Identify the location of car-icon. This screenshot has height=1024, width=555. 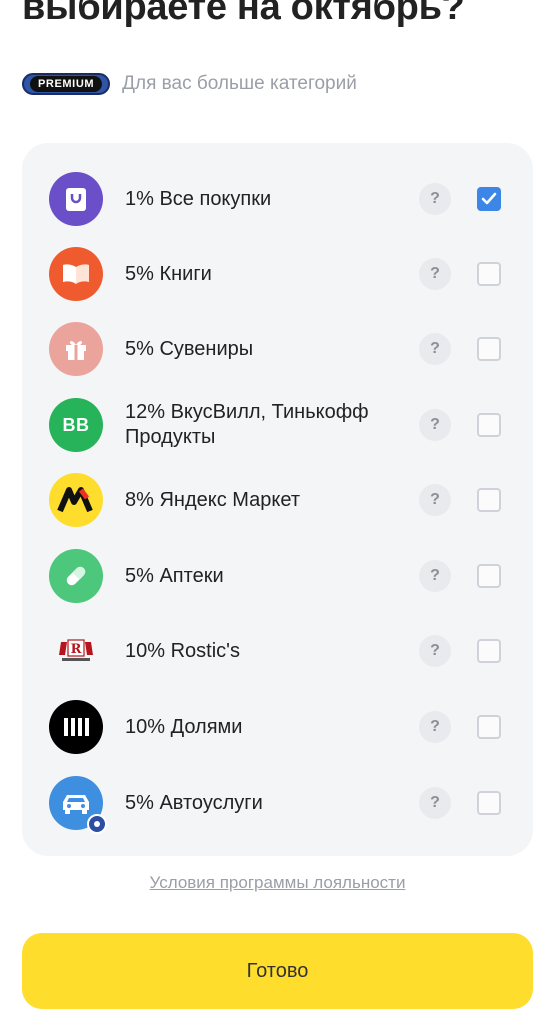
(78, 805).